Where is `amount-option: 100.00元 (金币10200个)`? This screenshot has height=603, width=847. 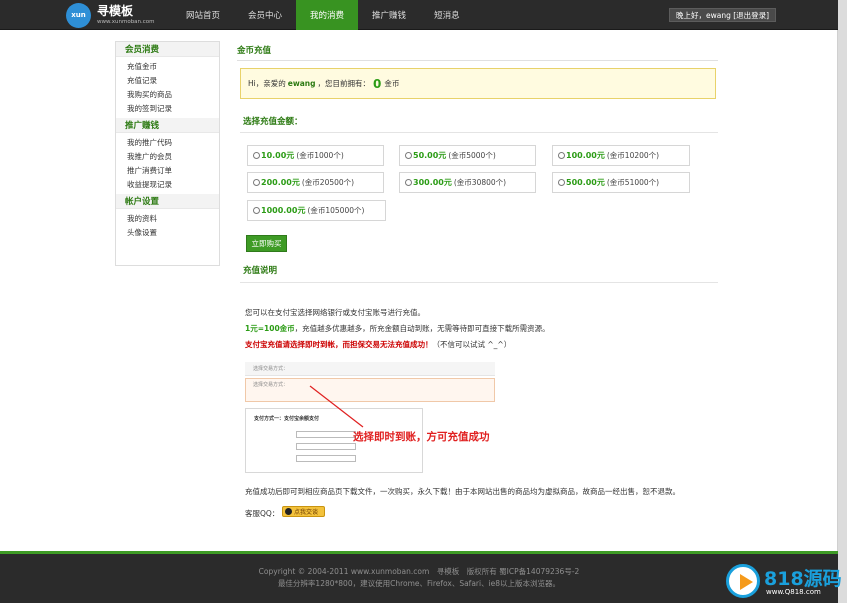 amount-option: 100.00元 (金币10200个) is located at coordinates (621, 155).